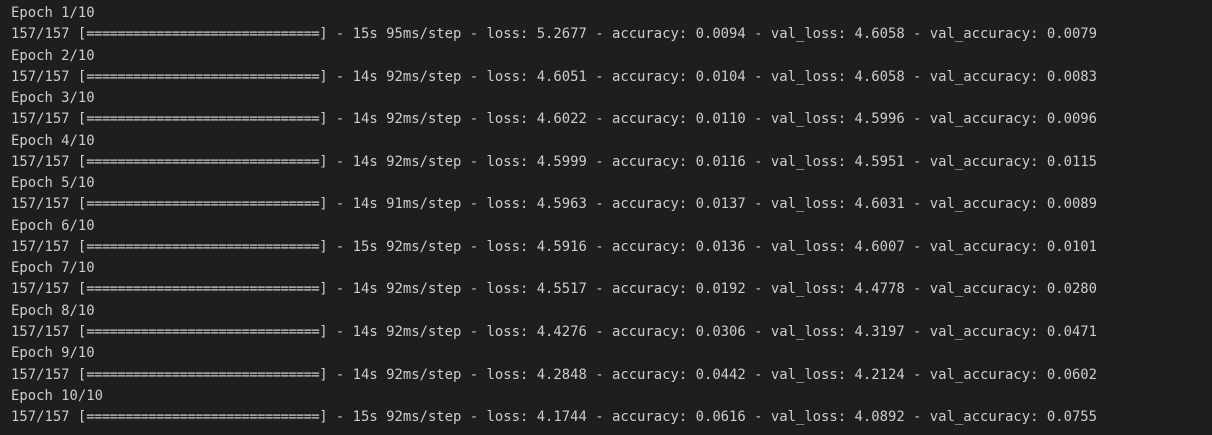  Describe the element at coordinates (561, 204) in the screenshot. I see `loss-value: 4.5963` at that location.